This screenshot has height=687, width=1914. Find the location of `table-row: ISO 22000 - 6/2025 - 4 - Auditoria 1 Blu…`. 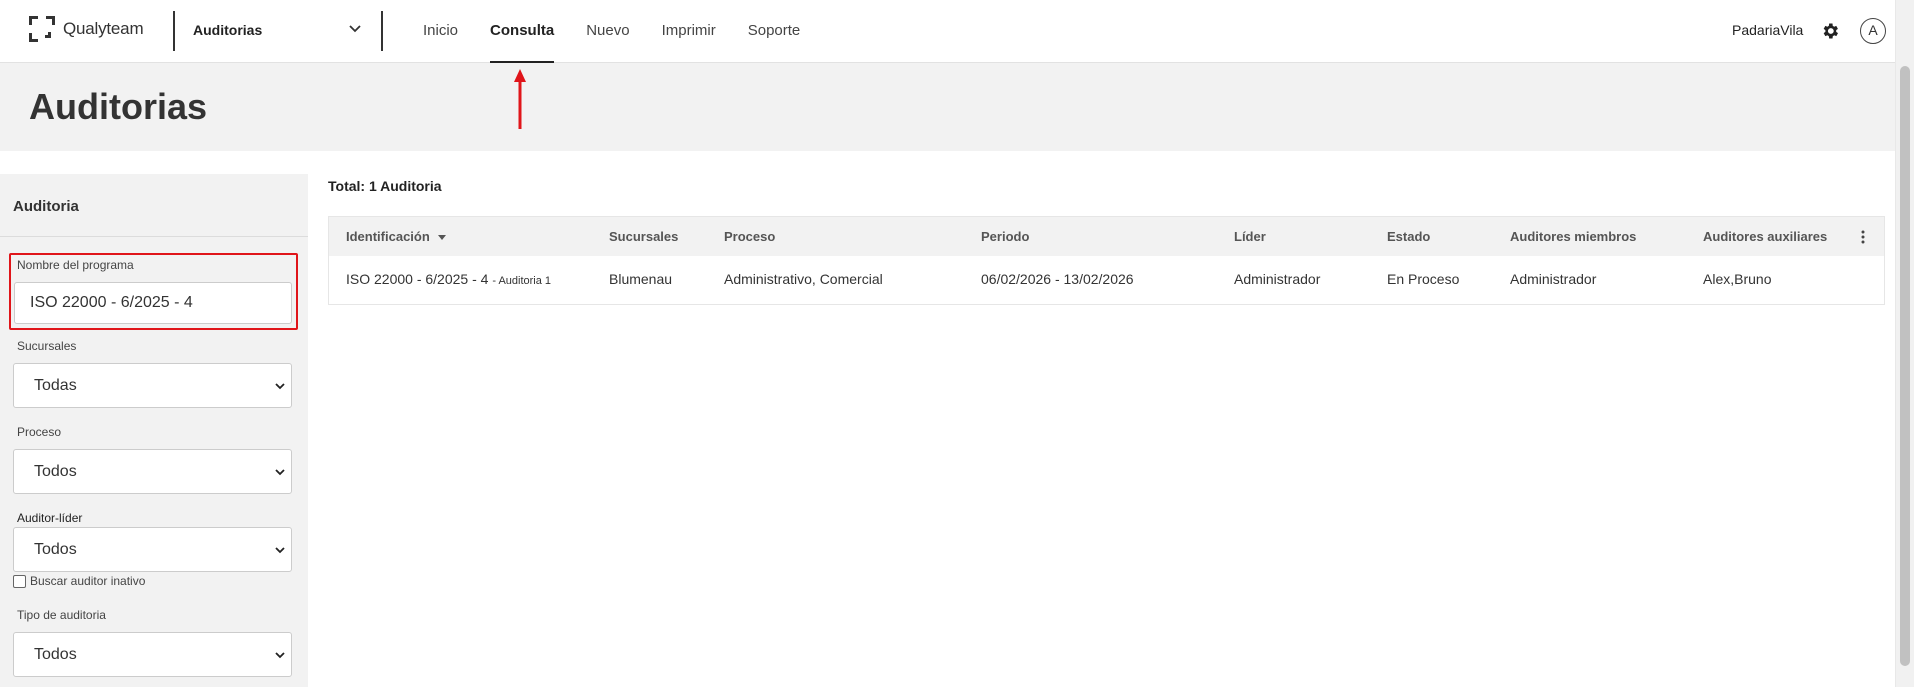

table-row: ISO 22000 - 6/2025 - 4 - Auditoria 1 Blu… is located at coordinates (1106, 280).